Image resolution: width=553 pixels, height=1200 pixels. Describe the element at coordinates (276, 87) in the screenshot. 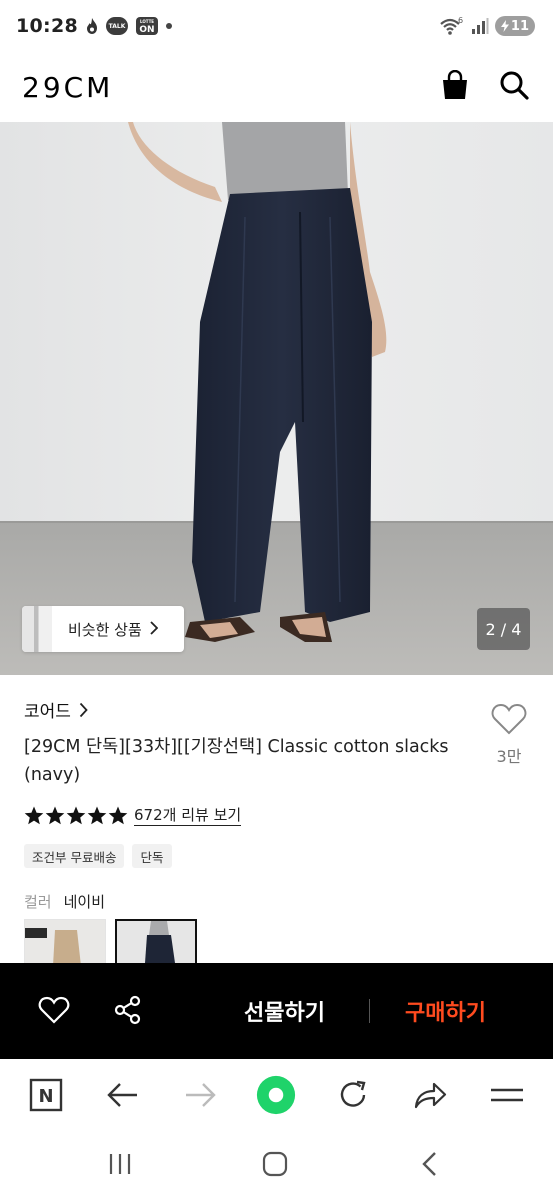

I see `app-header: 29CM` at that location.